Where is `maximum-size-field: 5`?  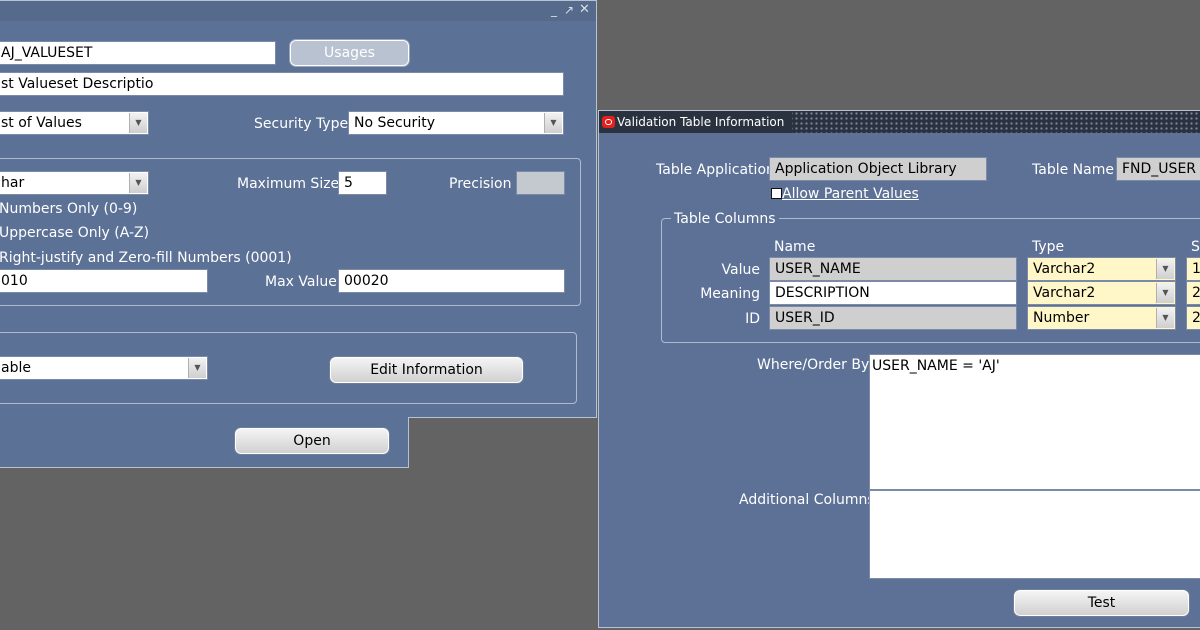
maximum-size-field: 5 is located at coordinates (362, 183).